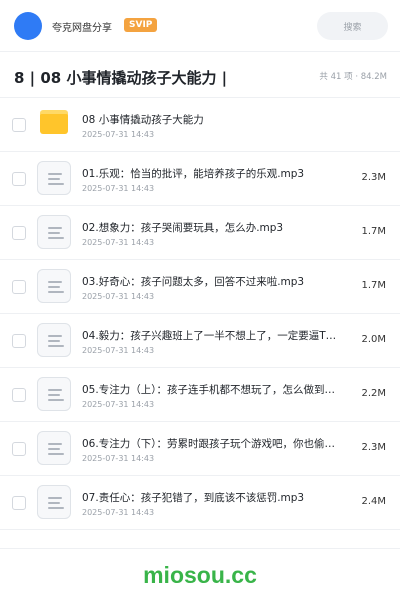  Describe the element at coordinates (353, 77) in the screenshot. I see `item-summary: 共 41 项 · 84.2M` at that location.